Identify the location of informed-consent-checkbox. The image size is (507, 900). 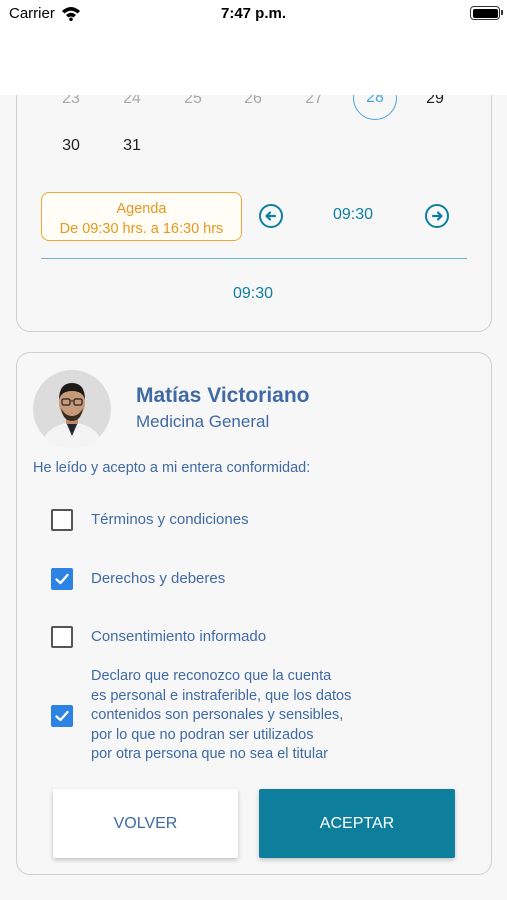
(62, 637).